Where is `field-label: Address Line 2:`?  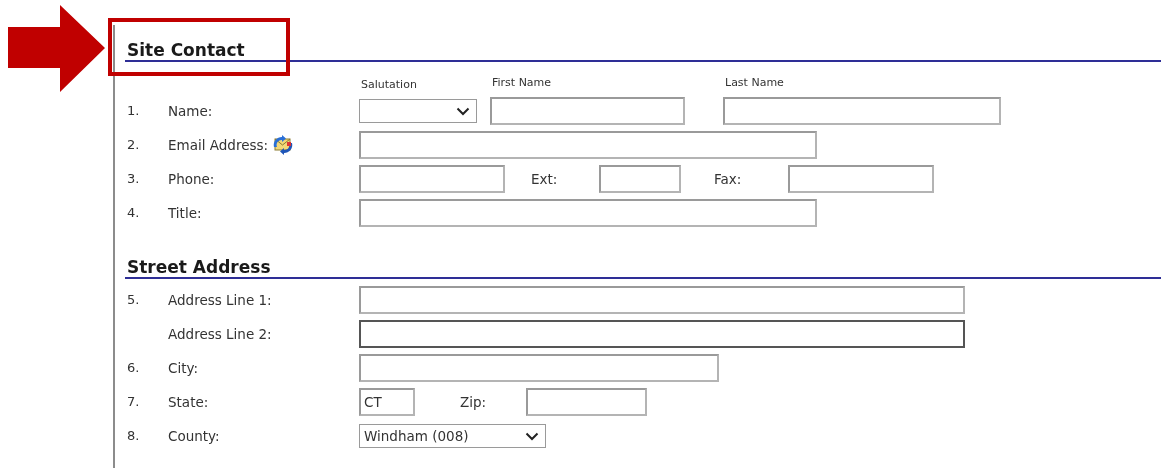 field-label: Address Line 2: is located at coordinates (220, 334).